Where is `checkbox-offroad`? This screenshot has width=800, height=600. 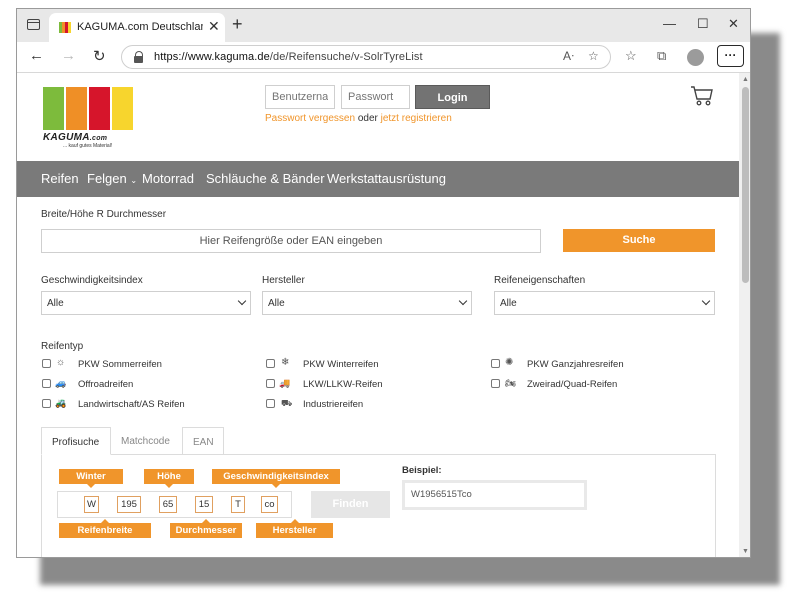
checkbox-offroad is located at coordinates (46, 383).